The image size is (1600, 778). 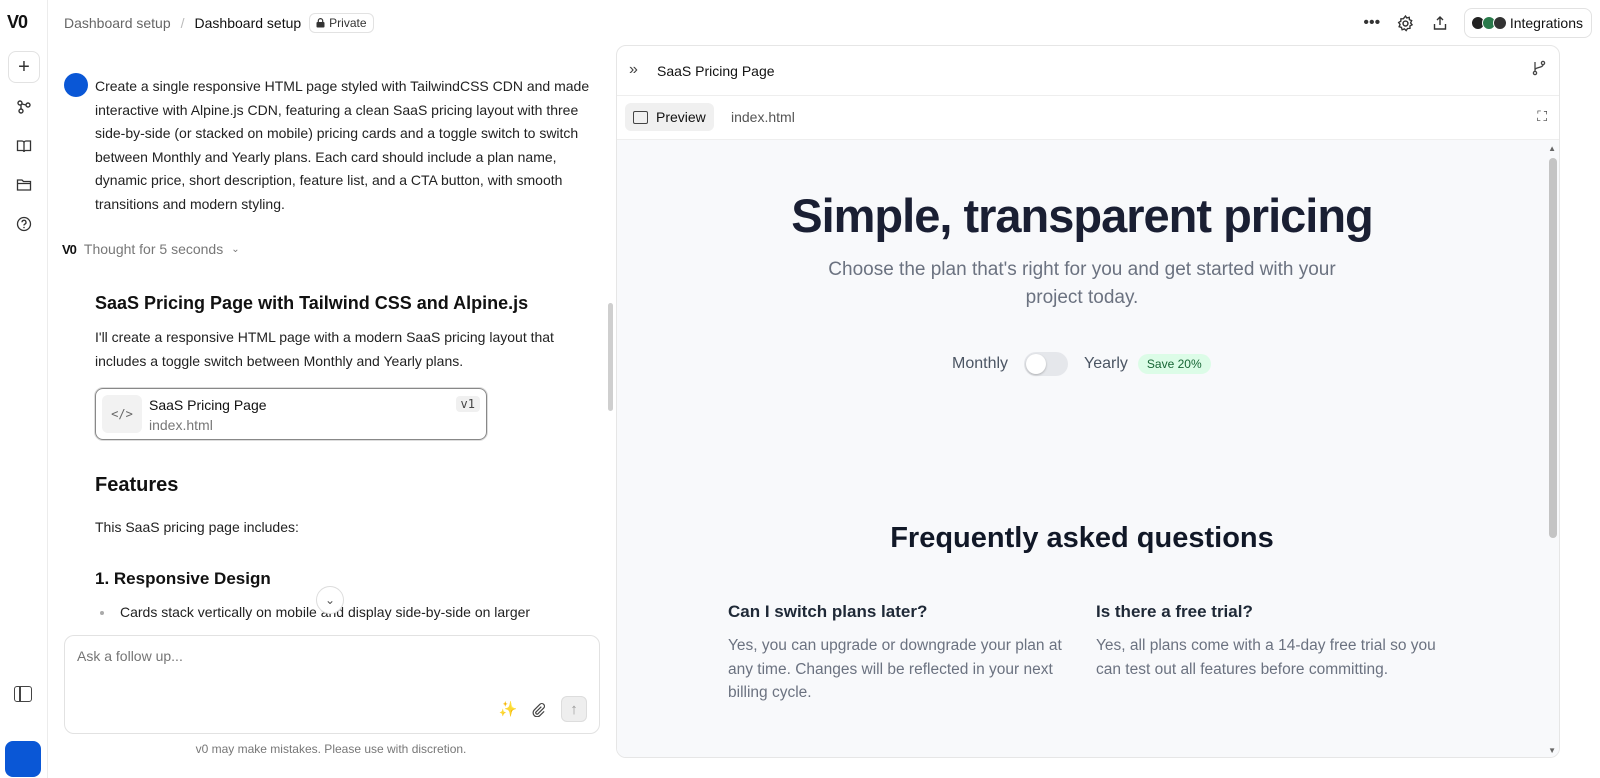 What do you see at coordinates (197, 527) in the screenshot?
I see `features-intro: This SaaS pricing page includes:` at bounding box center [197, 527].